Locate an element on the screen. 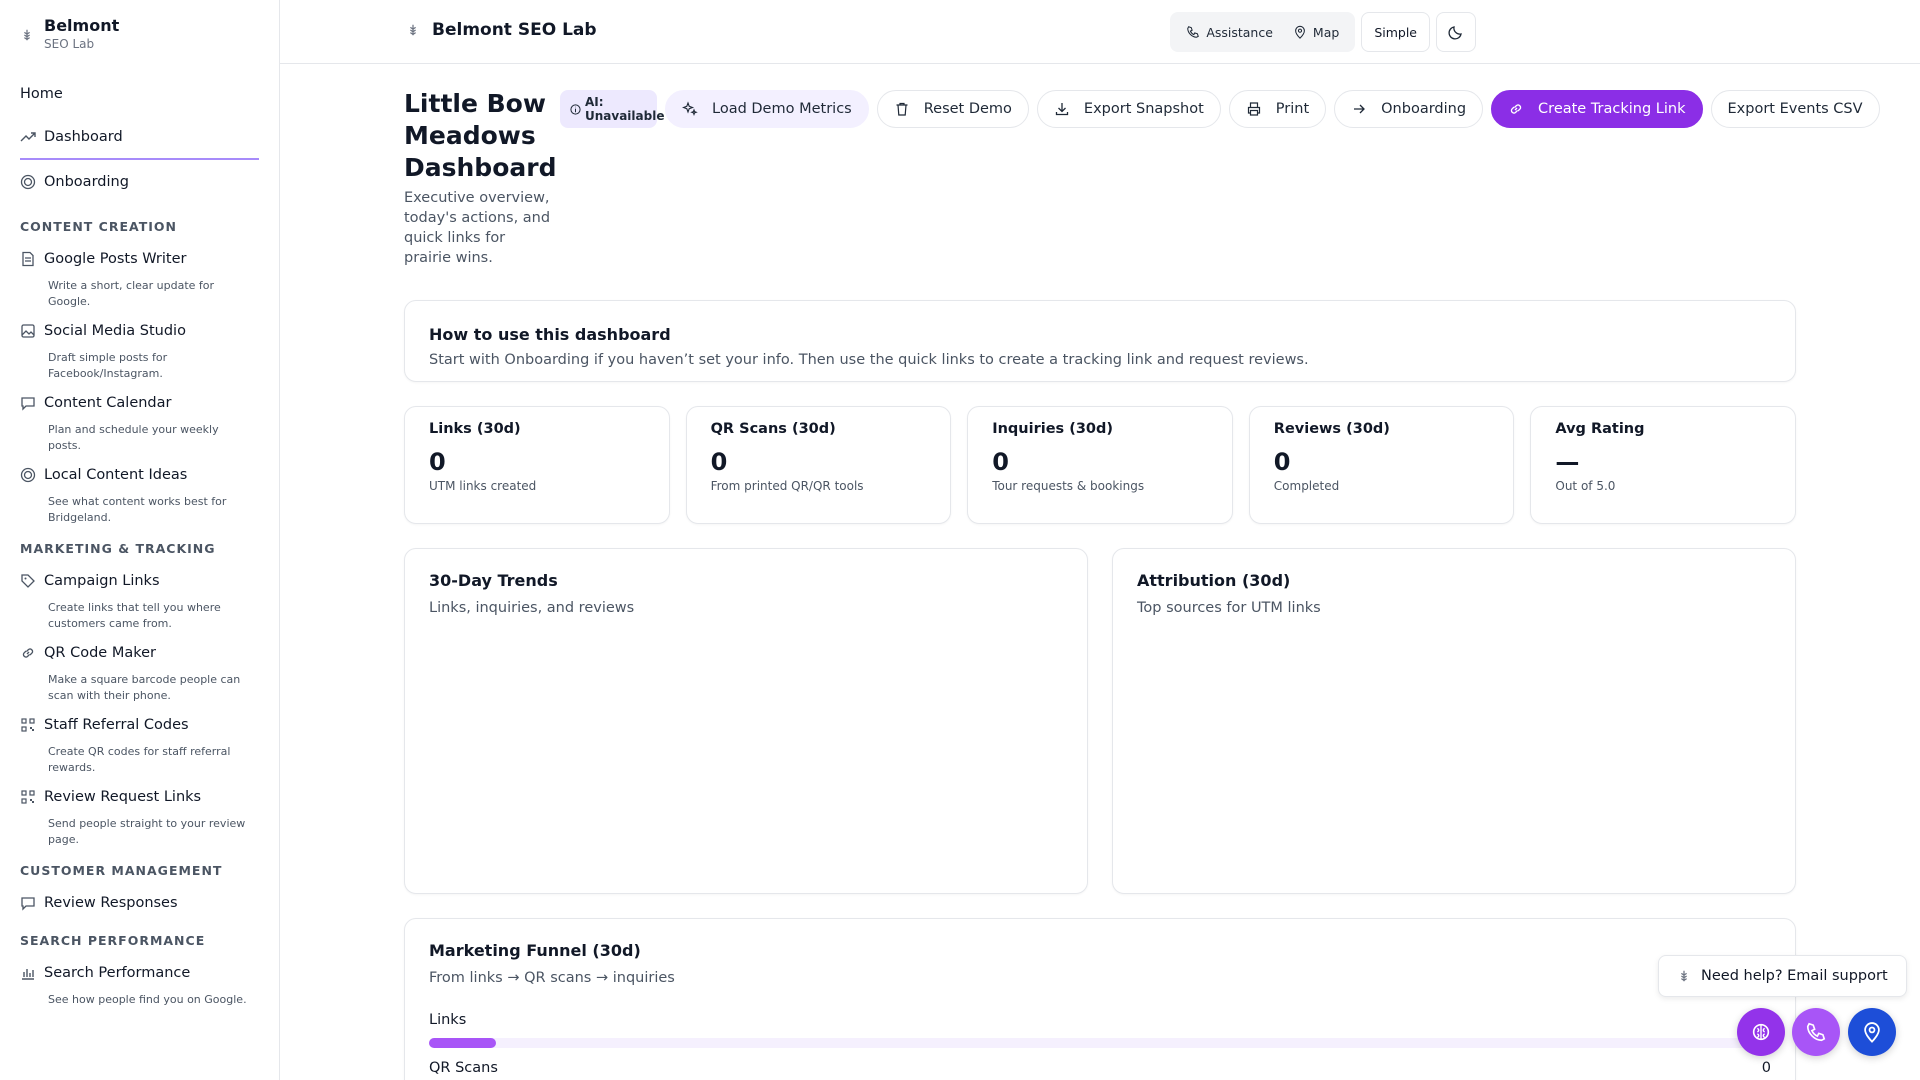 The width and height of the screenshot is (1920, 1080). kpi-label: Links (30d) is located at coordinates (475, 429).